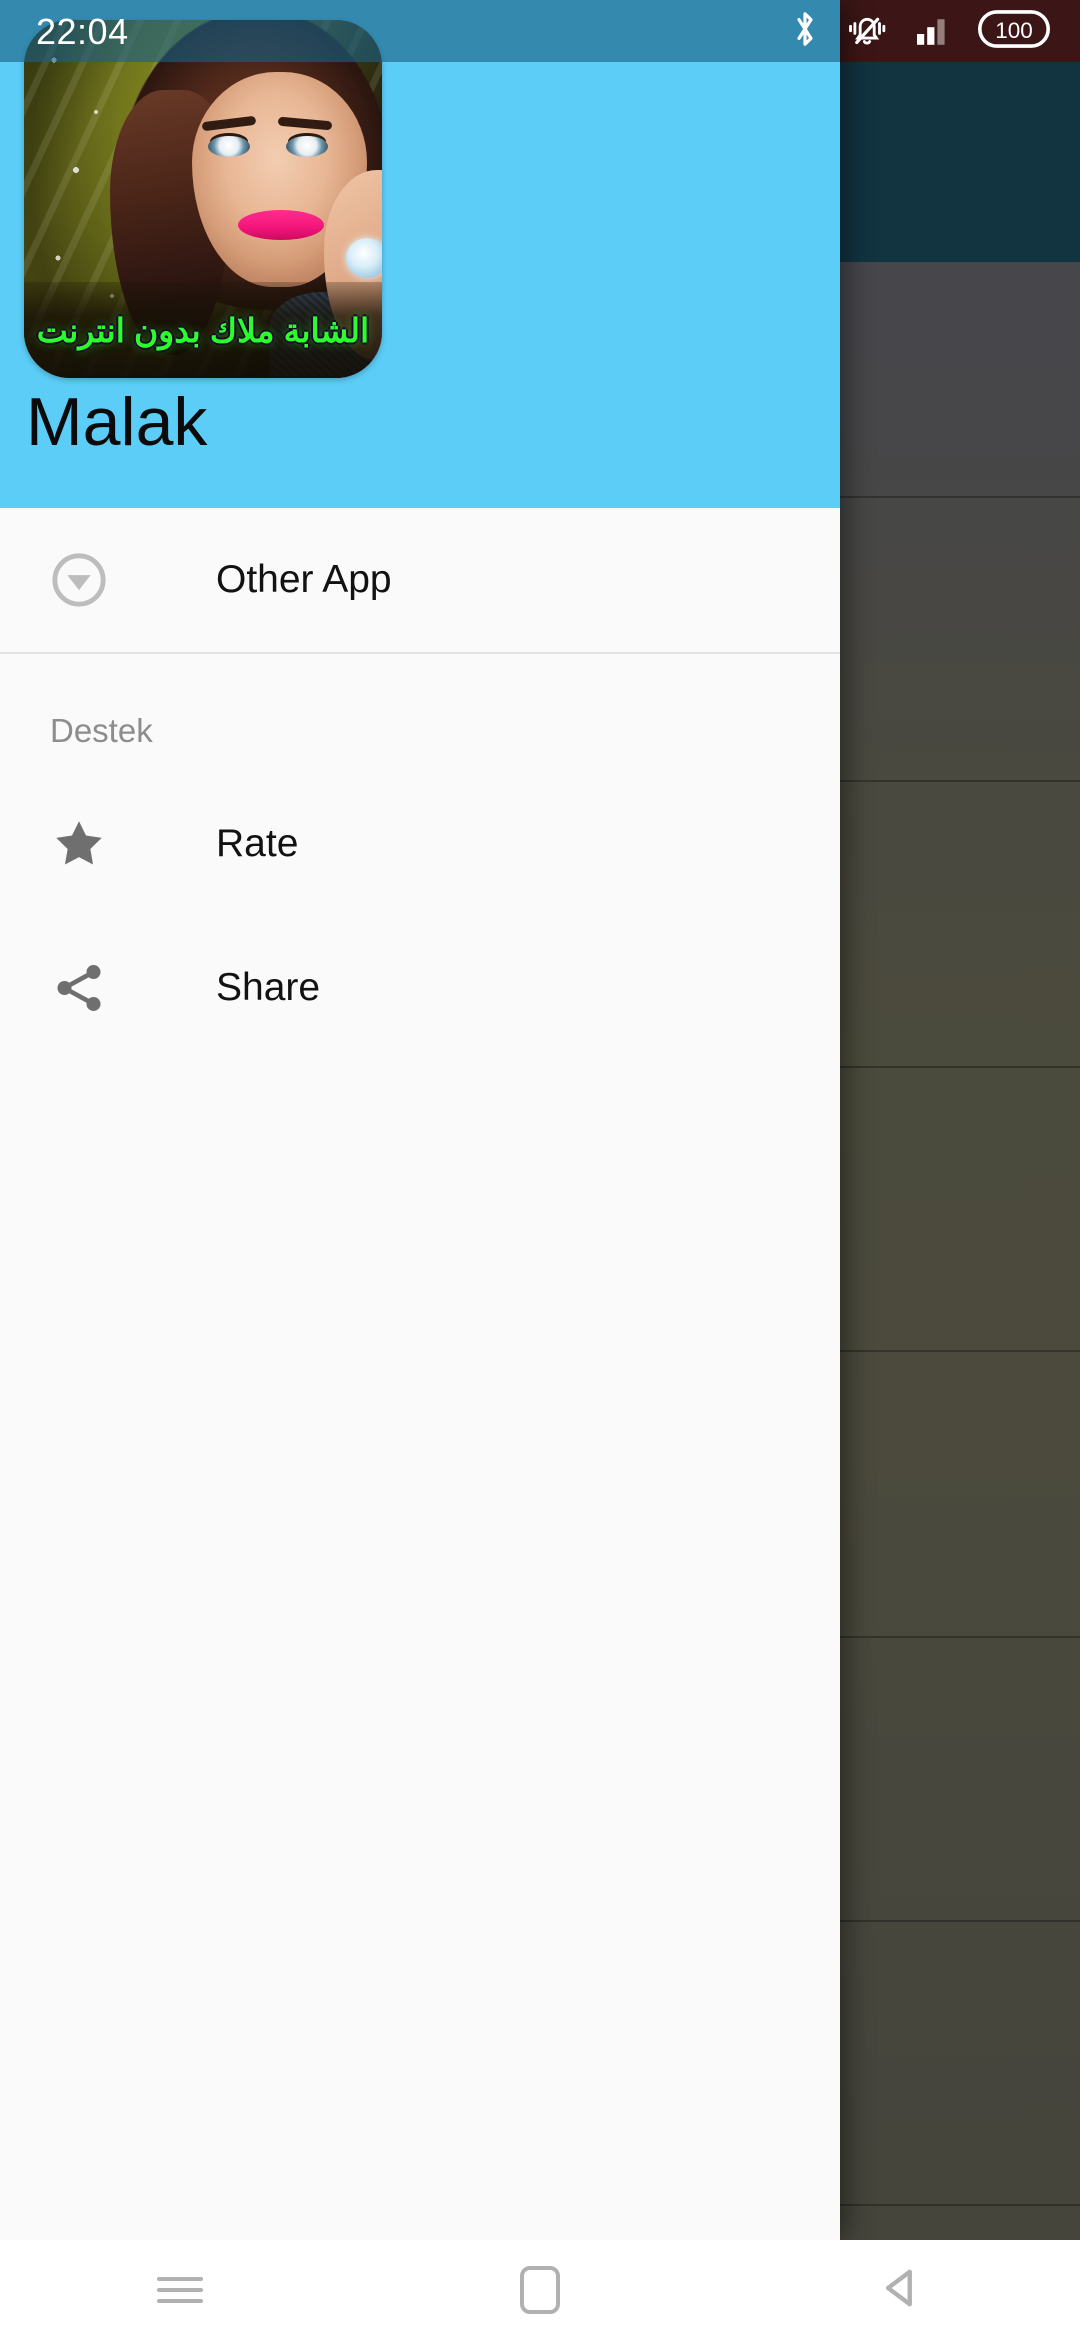 The height and width of the screenshot is (2340, 1080). What do you see at coordinates (101, 730) in the screenshot?
I see `drawer-section-title: Destek` at bounding box center [101, 730].